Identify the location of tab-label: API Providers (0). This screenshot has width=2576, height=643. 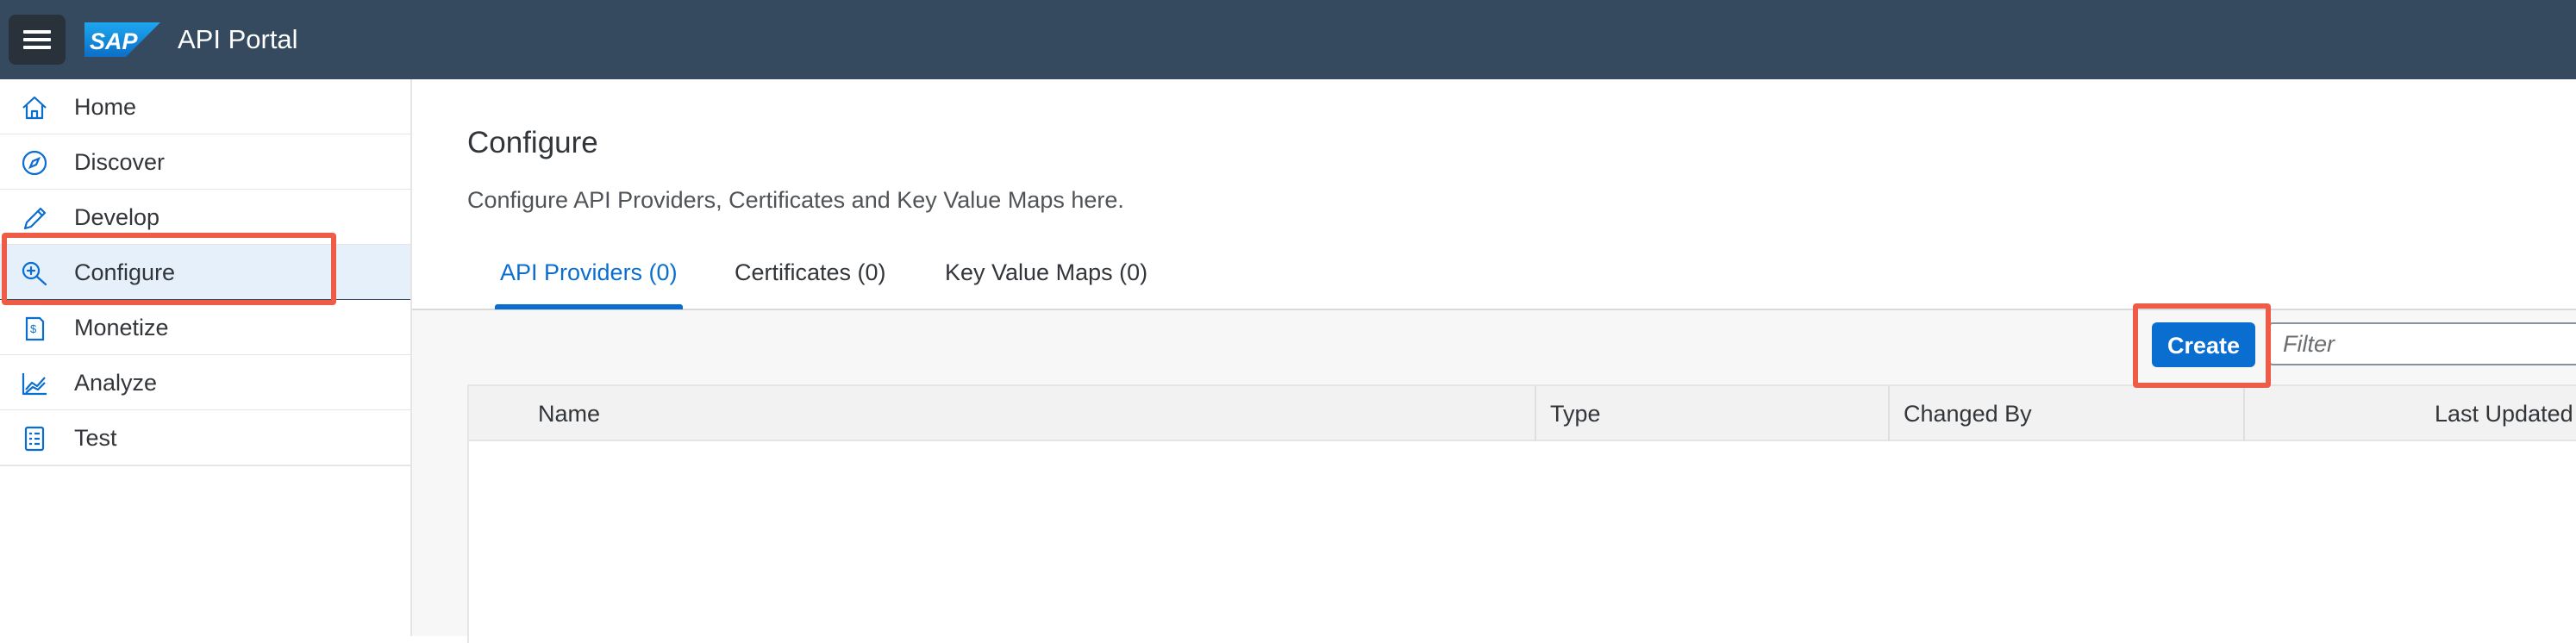
(589, 272).